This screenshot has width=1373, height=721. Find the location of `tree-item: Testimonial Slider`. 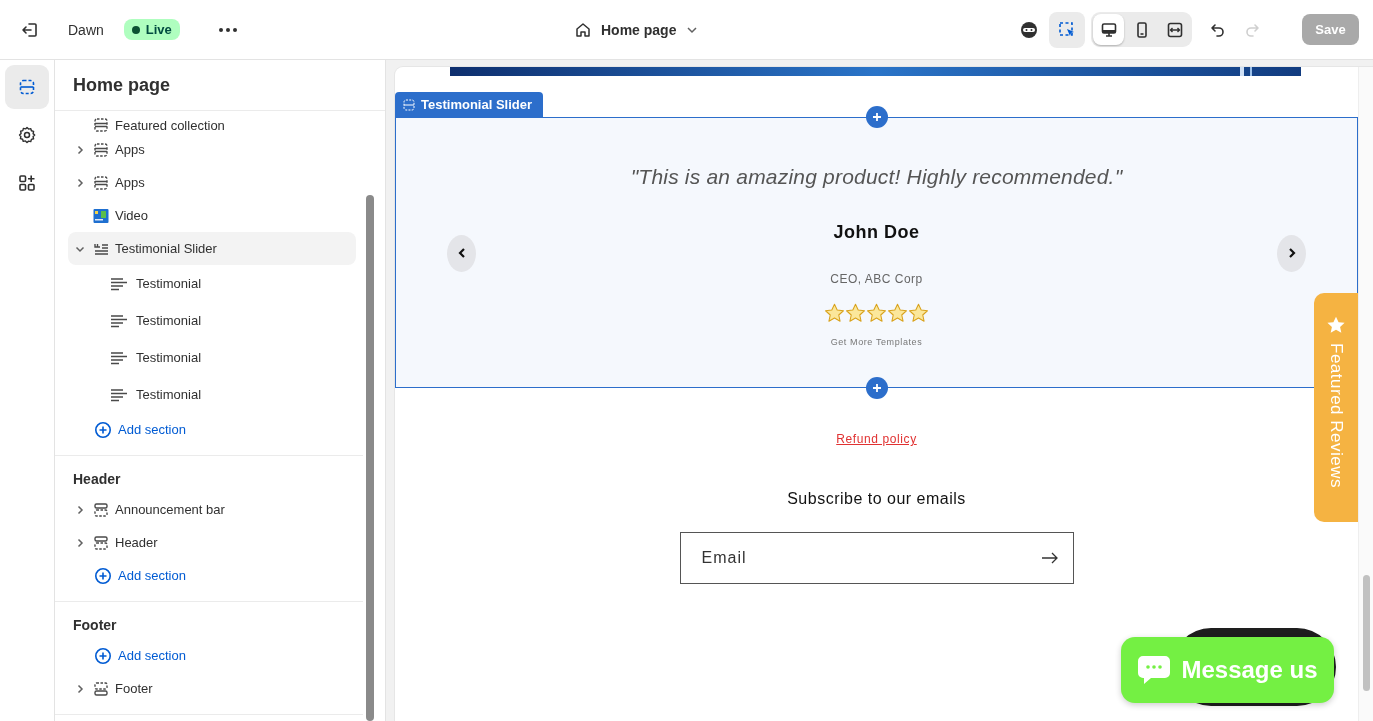

tree-item: Testimonial Slider is located at coordinates (212, 248).